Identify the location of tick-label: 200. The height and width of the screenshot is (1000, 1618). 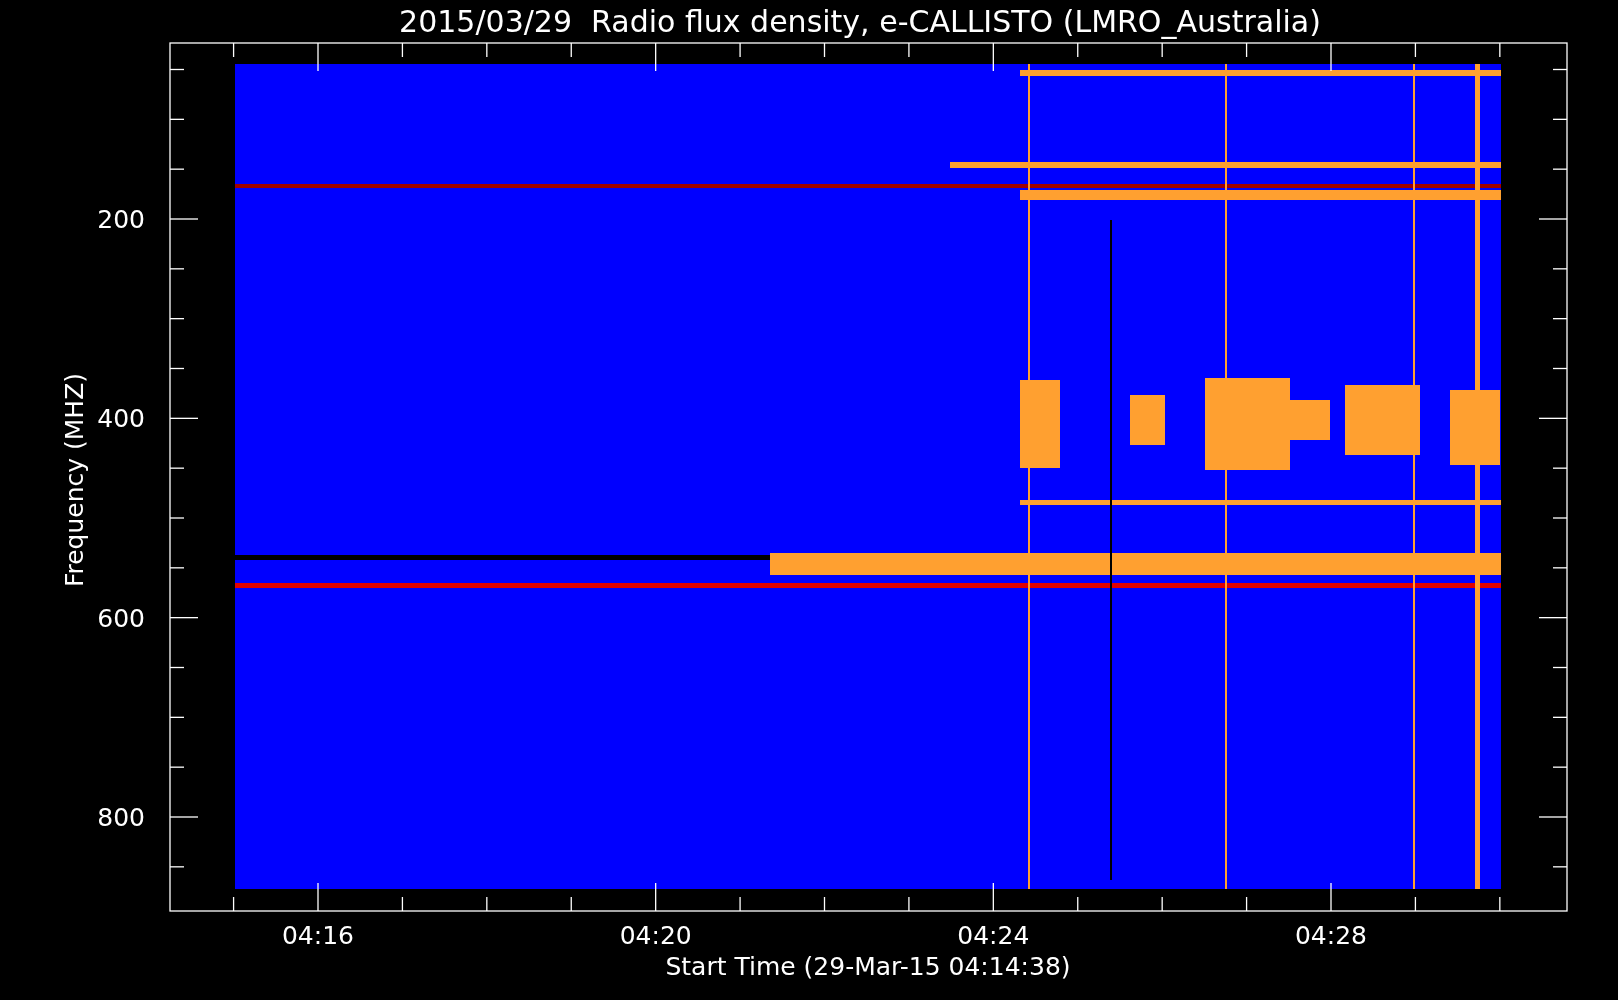
(121, 219).